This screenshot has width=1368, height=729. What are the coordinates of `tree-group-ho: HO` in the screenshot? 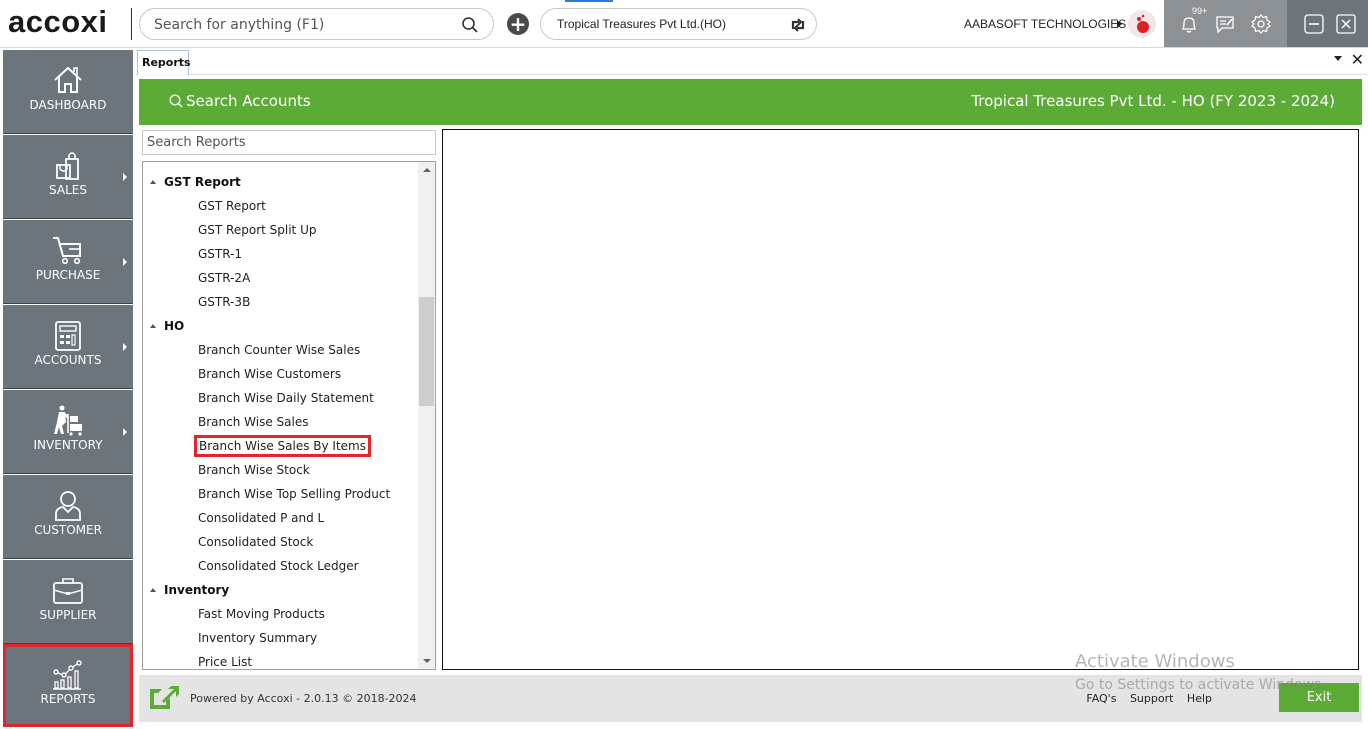 It's located at (281, 326).